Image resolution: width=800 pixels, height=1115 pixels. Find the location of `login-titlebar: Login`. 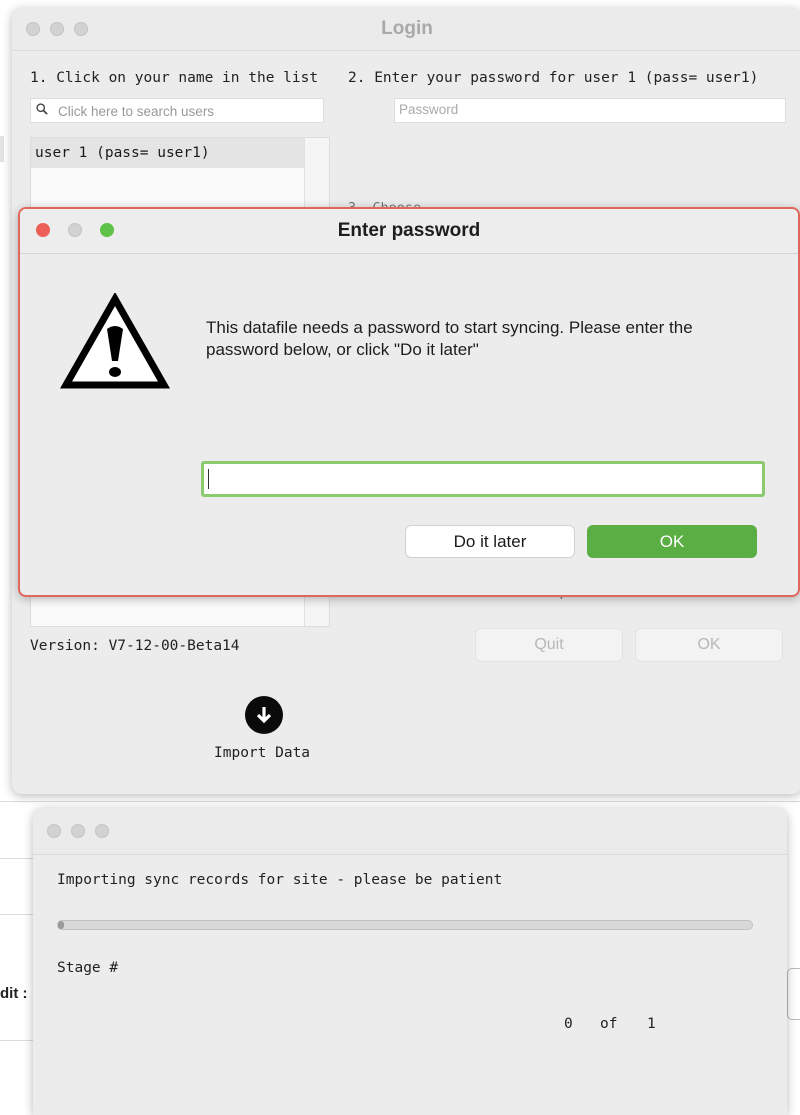

login-titlebar: Login is located at coordinates (406, 29).